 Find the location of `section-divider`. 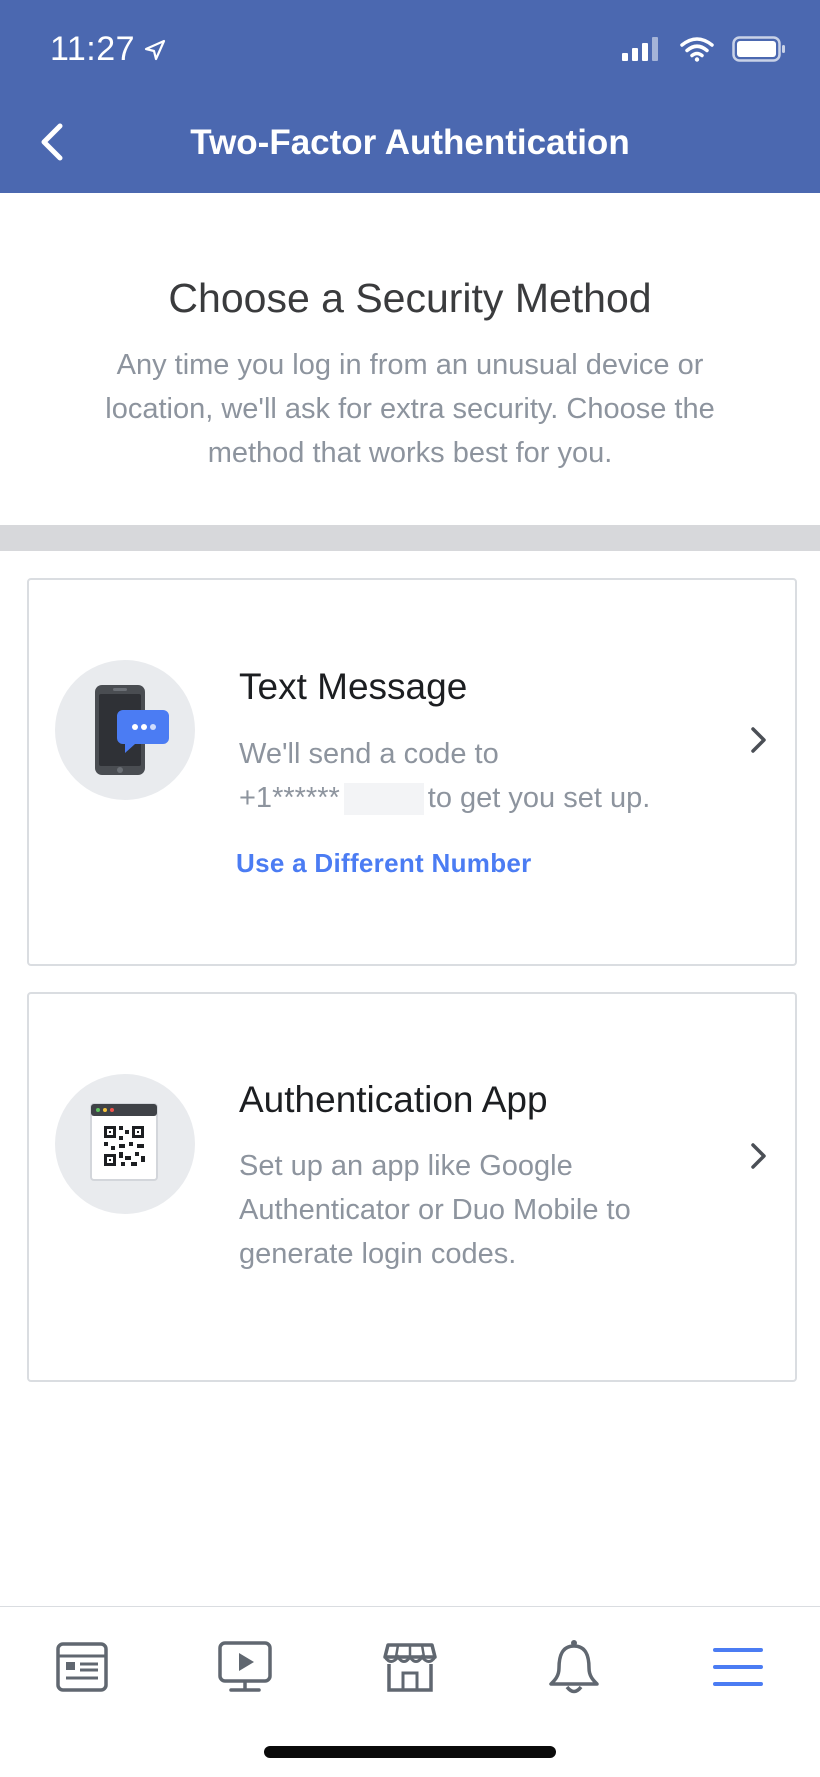

section-divider is located at coordinates (410, 538).